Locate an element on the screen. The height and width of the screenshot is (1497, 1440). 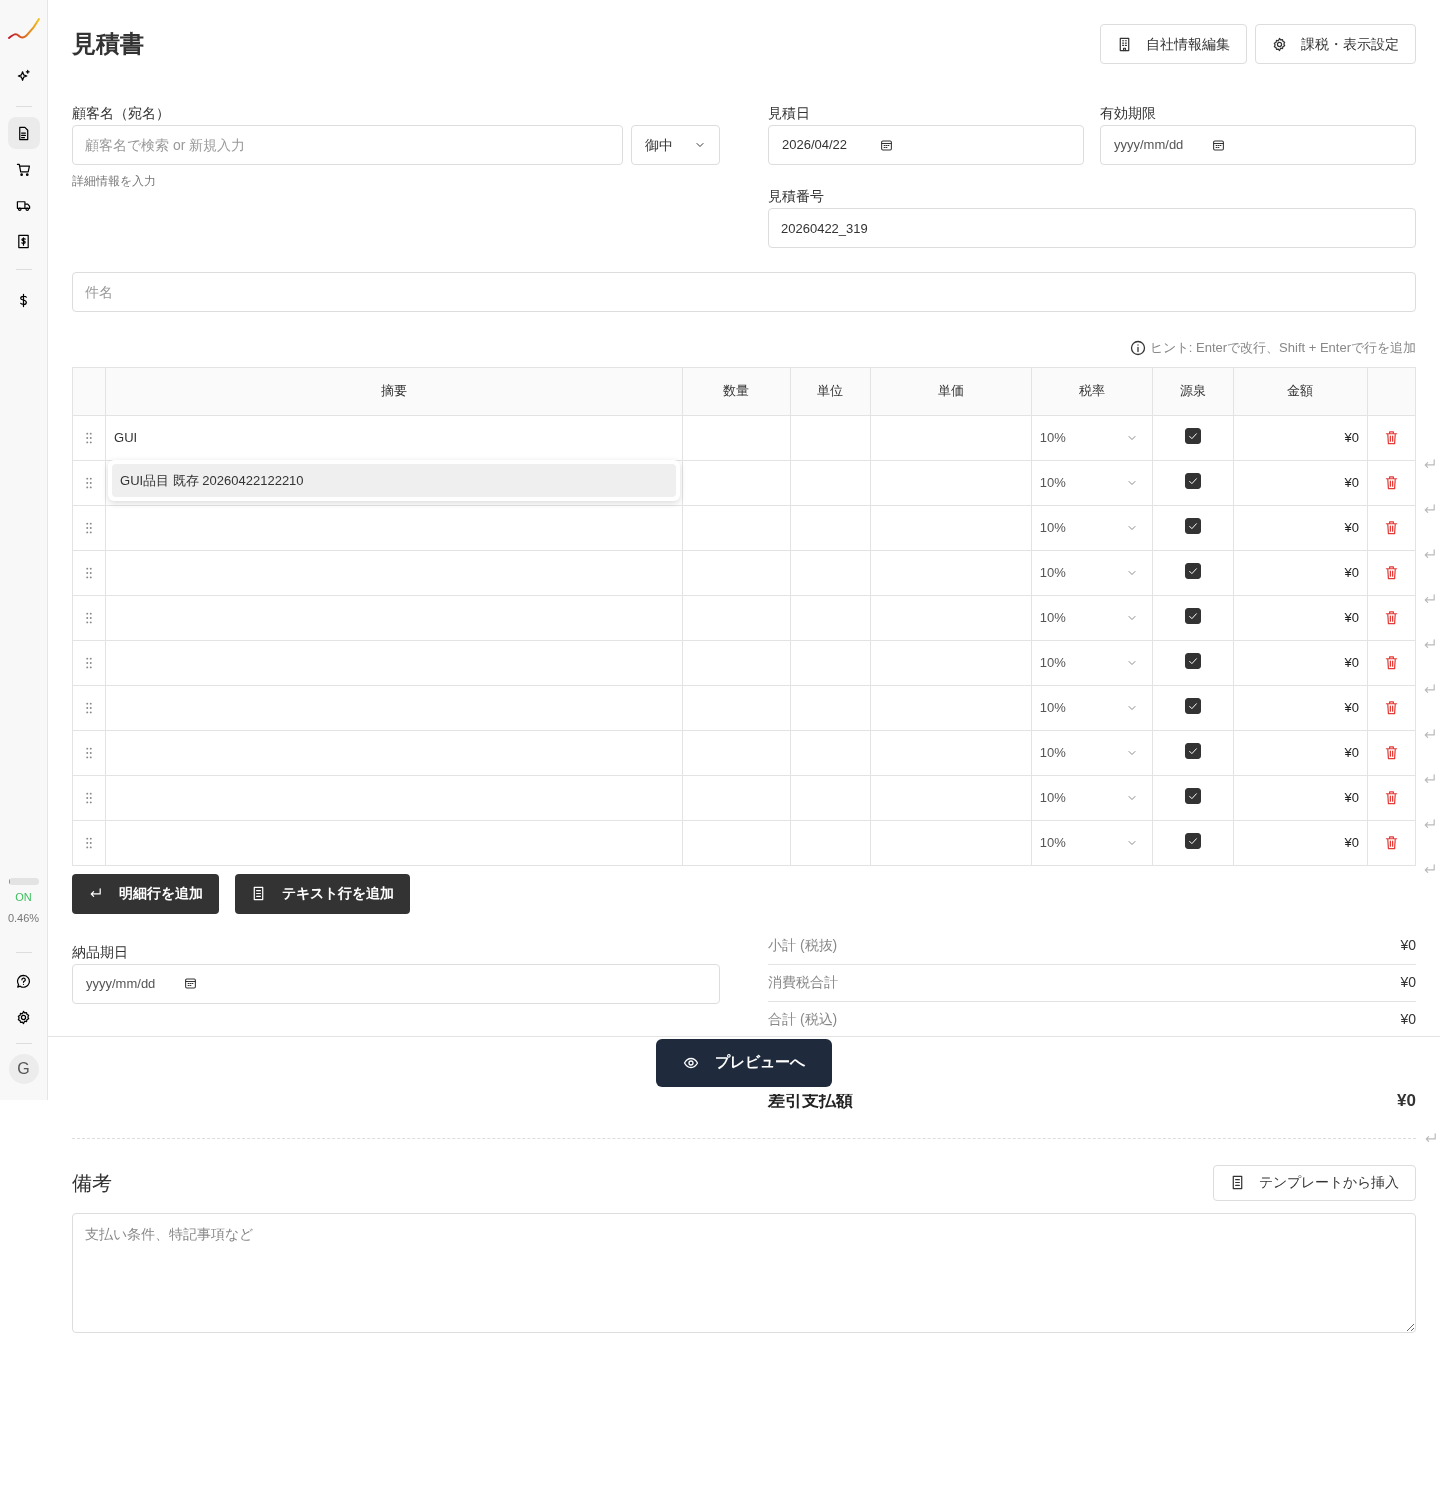
page-title: 見積書 is located at coordinates (108, 44).